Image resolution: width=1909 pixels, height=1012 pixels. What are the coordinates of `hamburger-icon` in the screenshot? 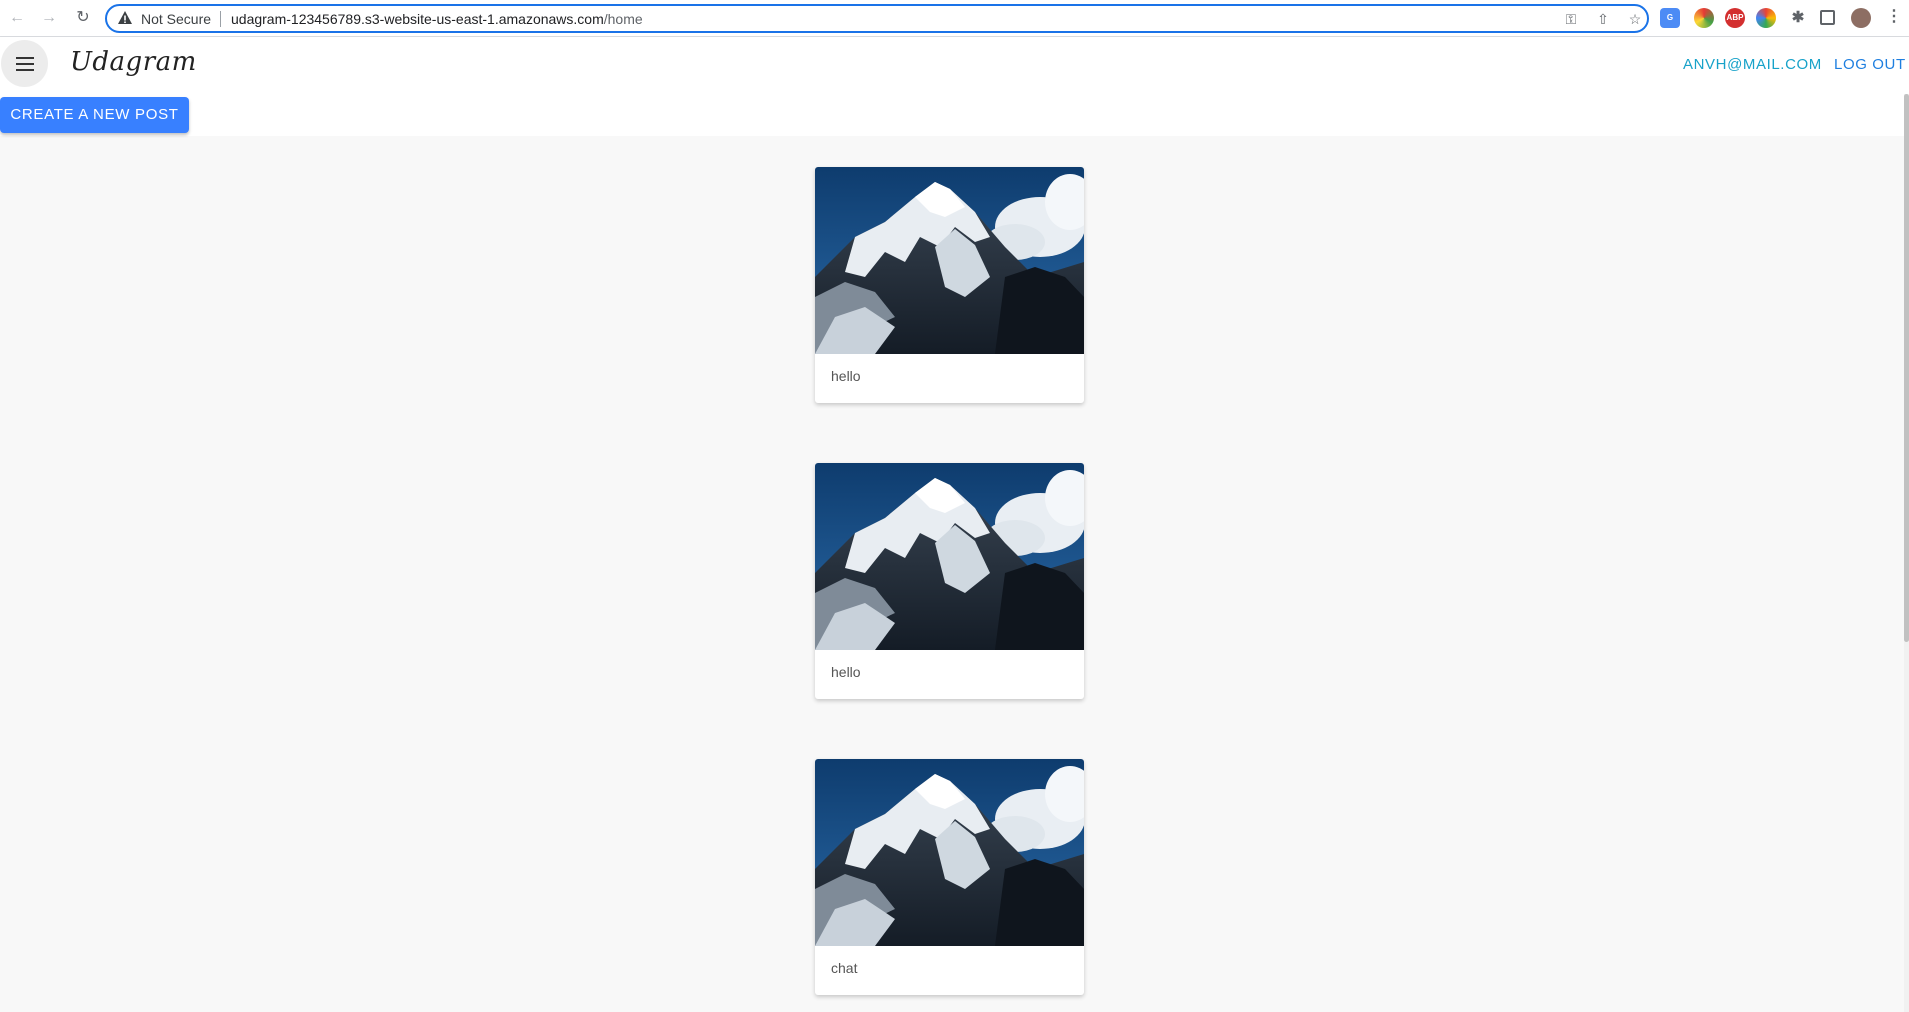 It's located at (25, 58).